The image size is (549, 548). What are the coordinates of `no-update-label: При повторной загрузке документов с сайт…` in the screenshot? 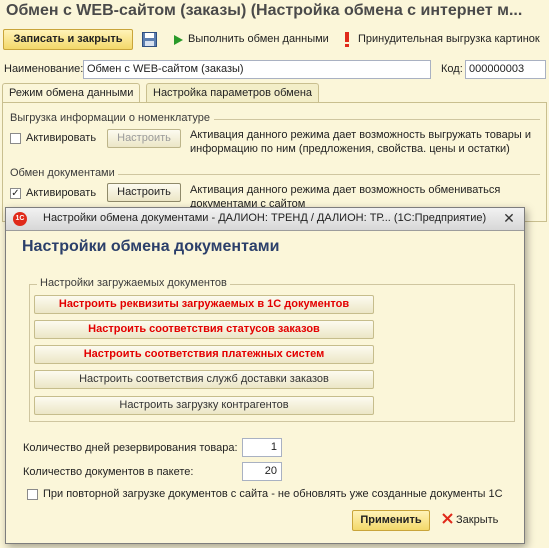 It's located at (273, 494).